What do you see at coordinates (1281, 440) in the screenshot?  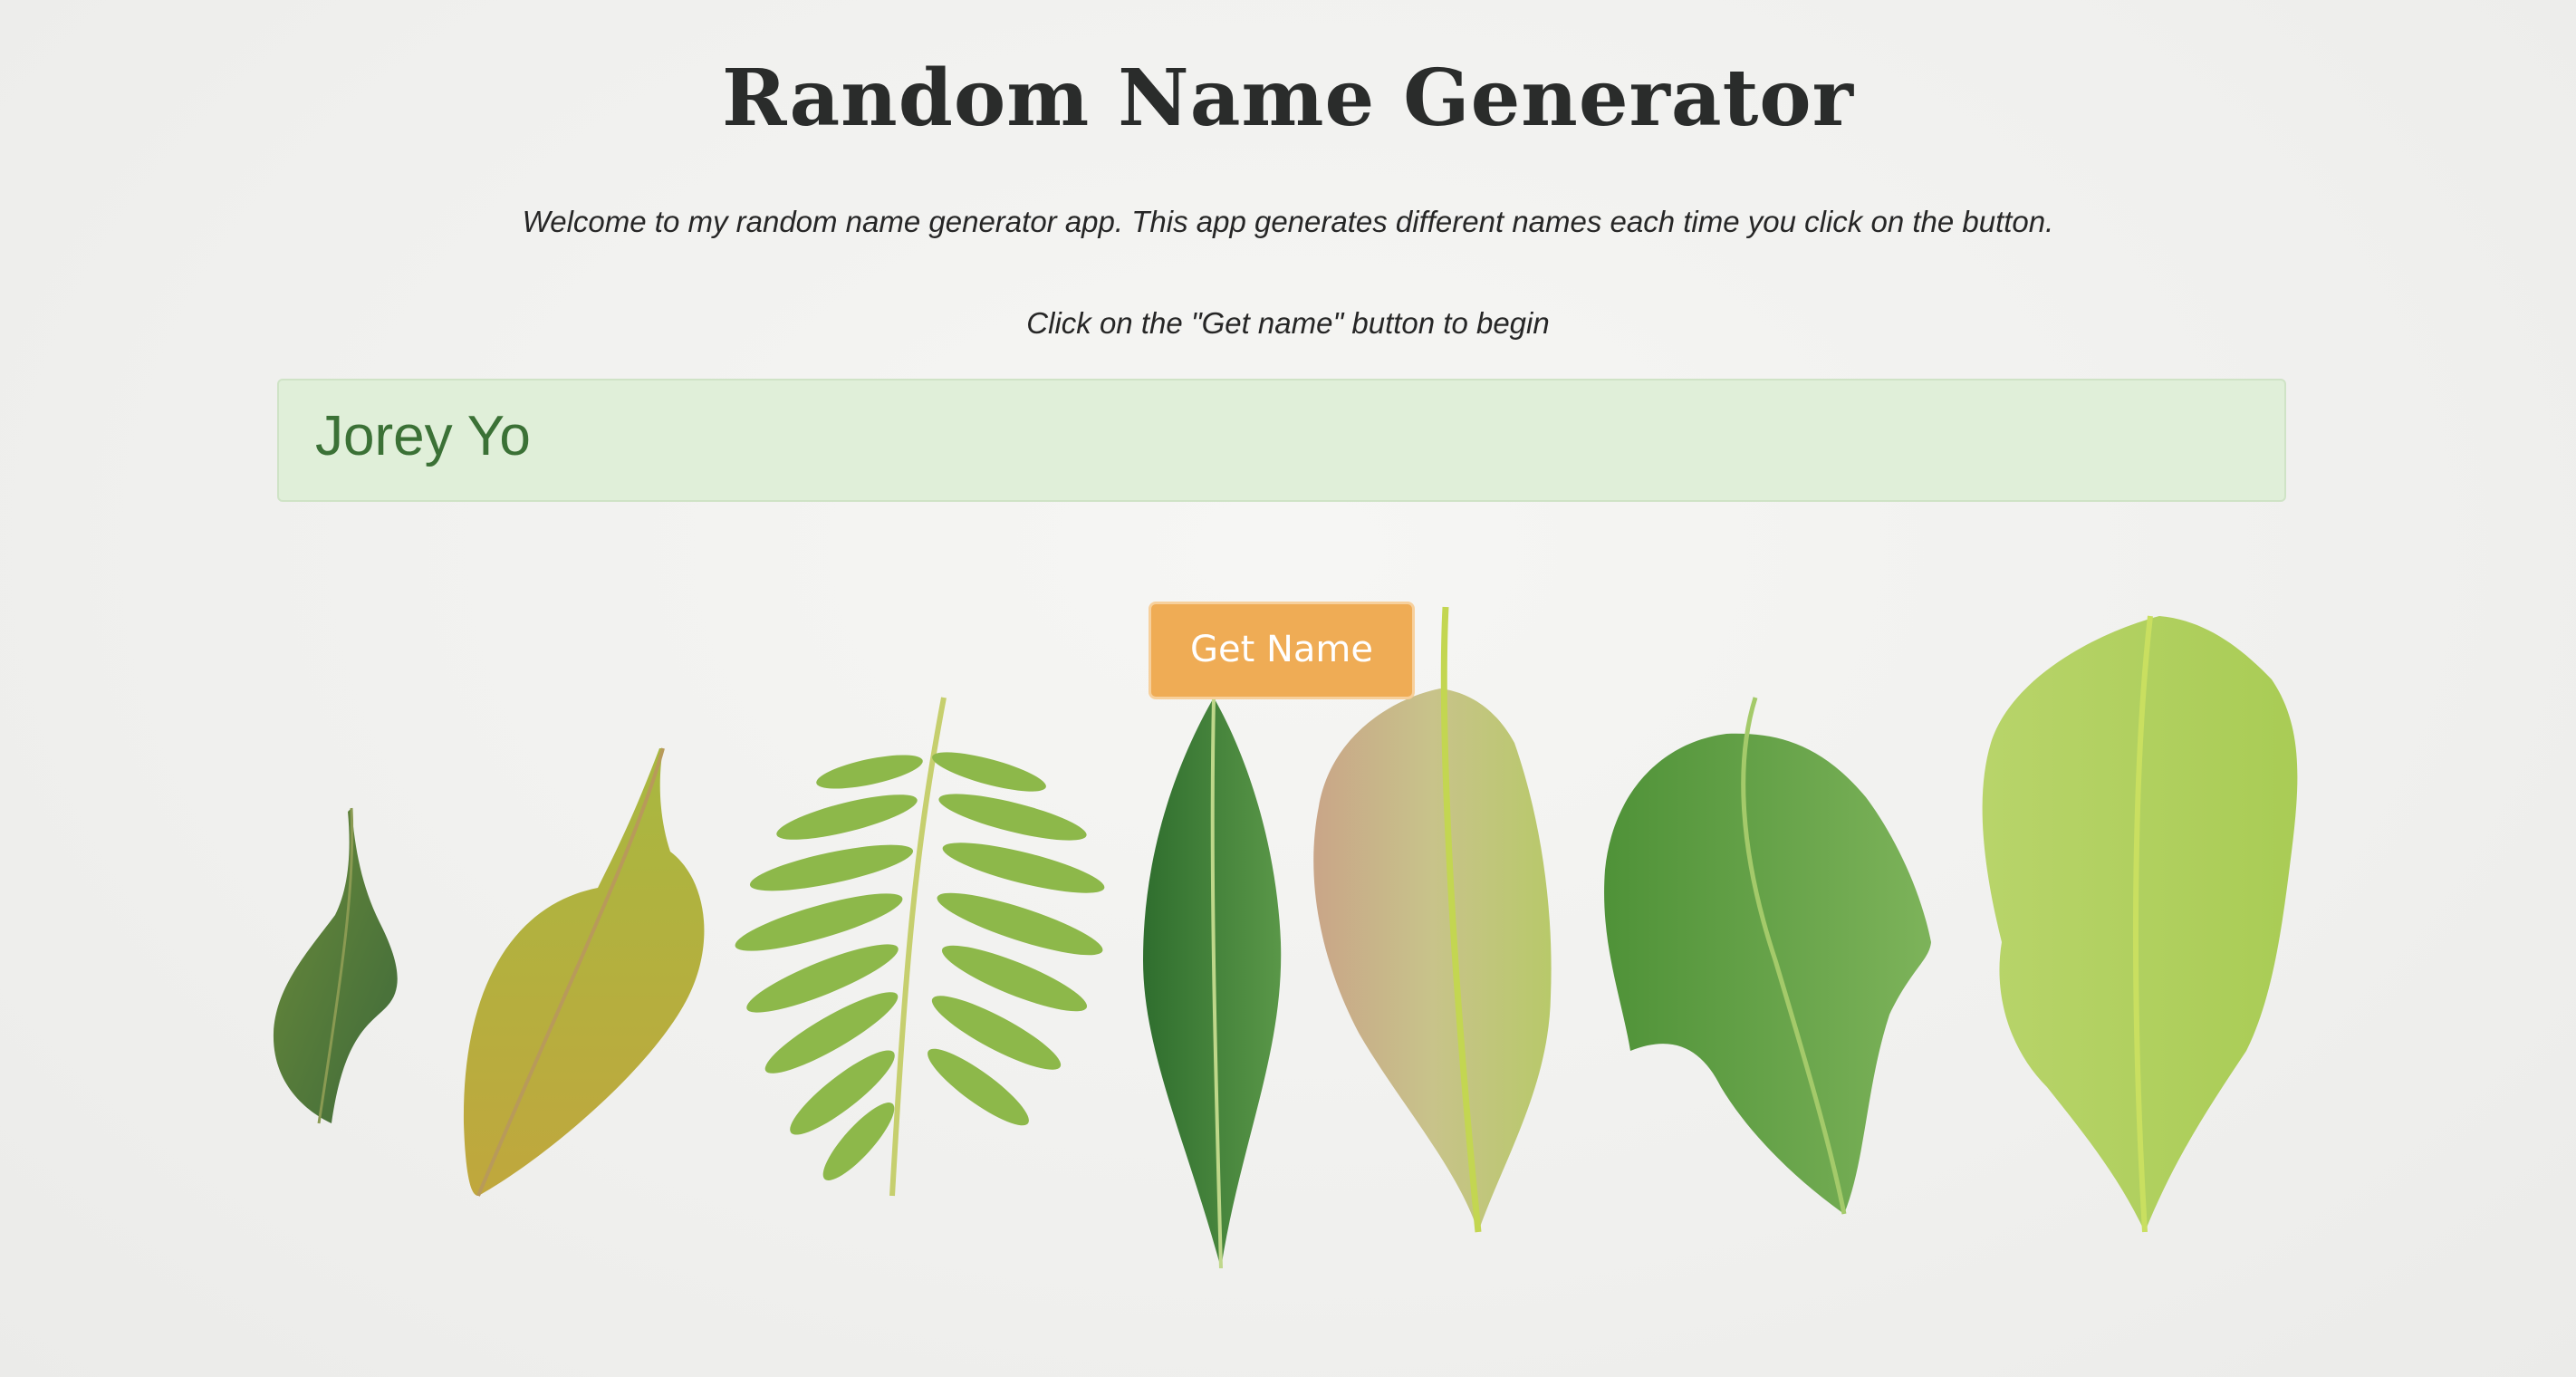 I see `generated-name-box: Jorey Yo` at bounding box center [1281, 440].